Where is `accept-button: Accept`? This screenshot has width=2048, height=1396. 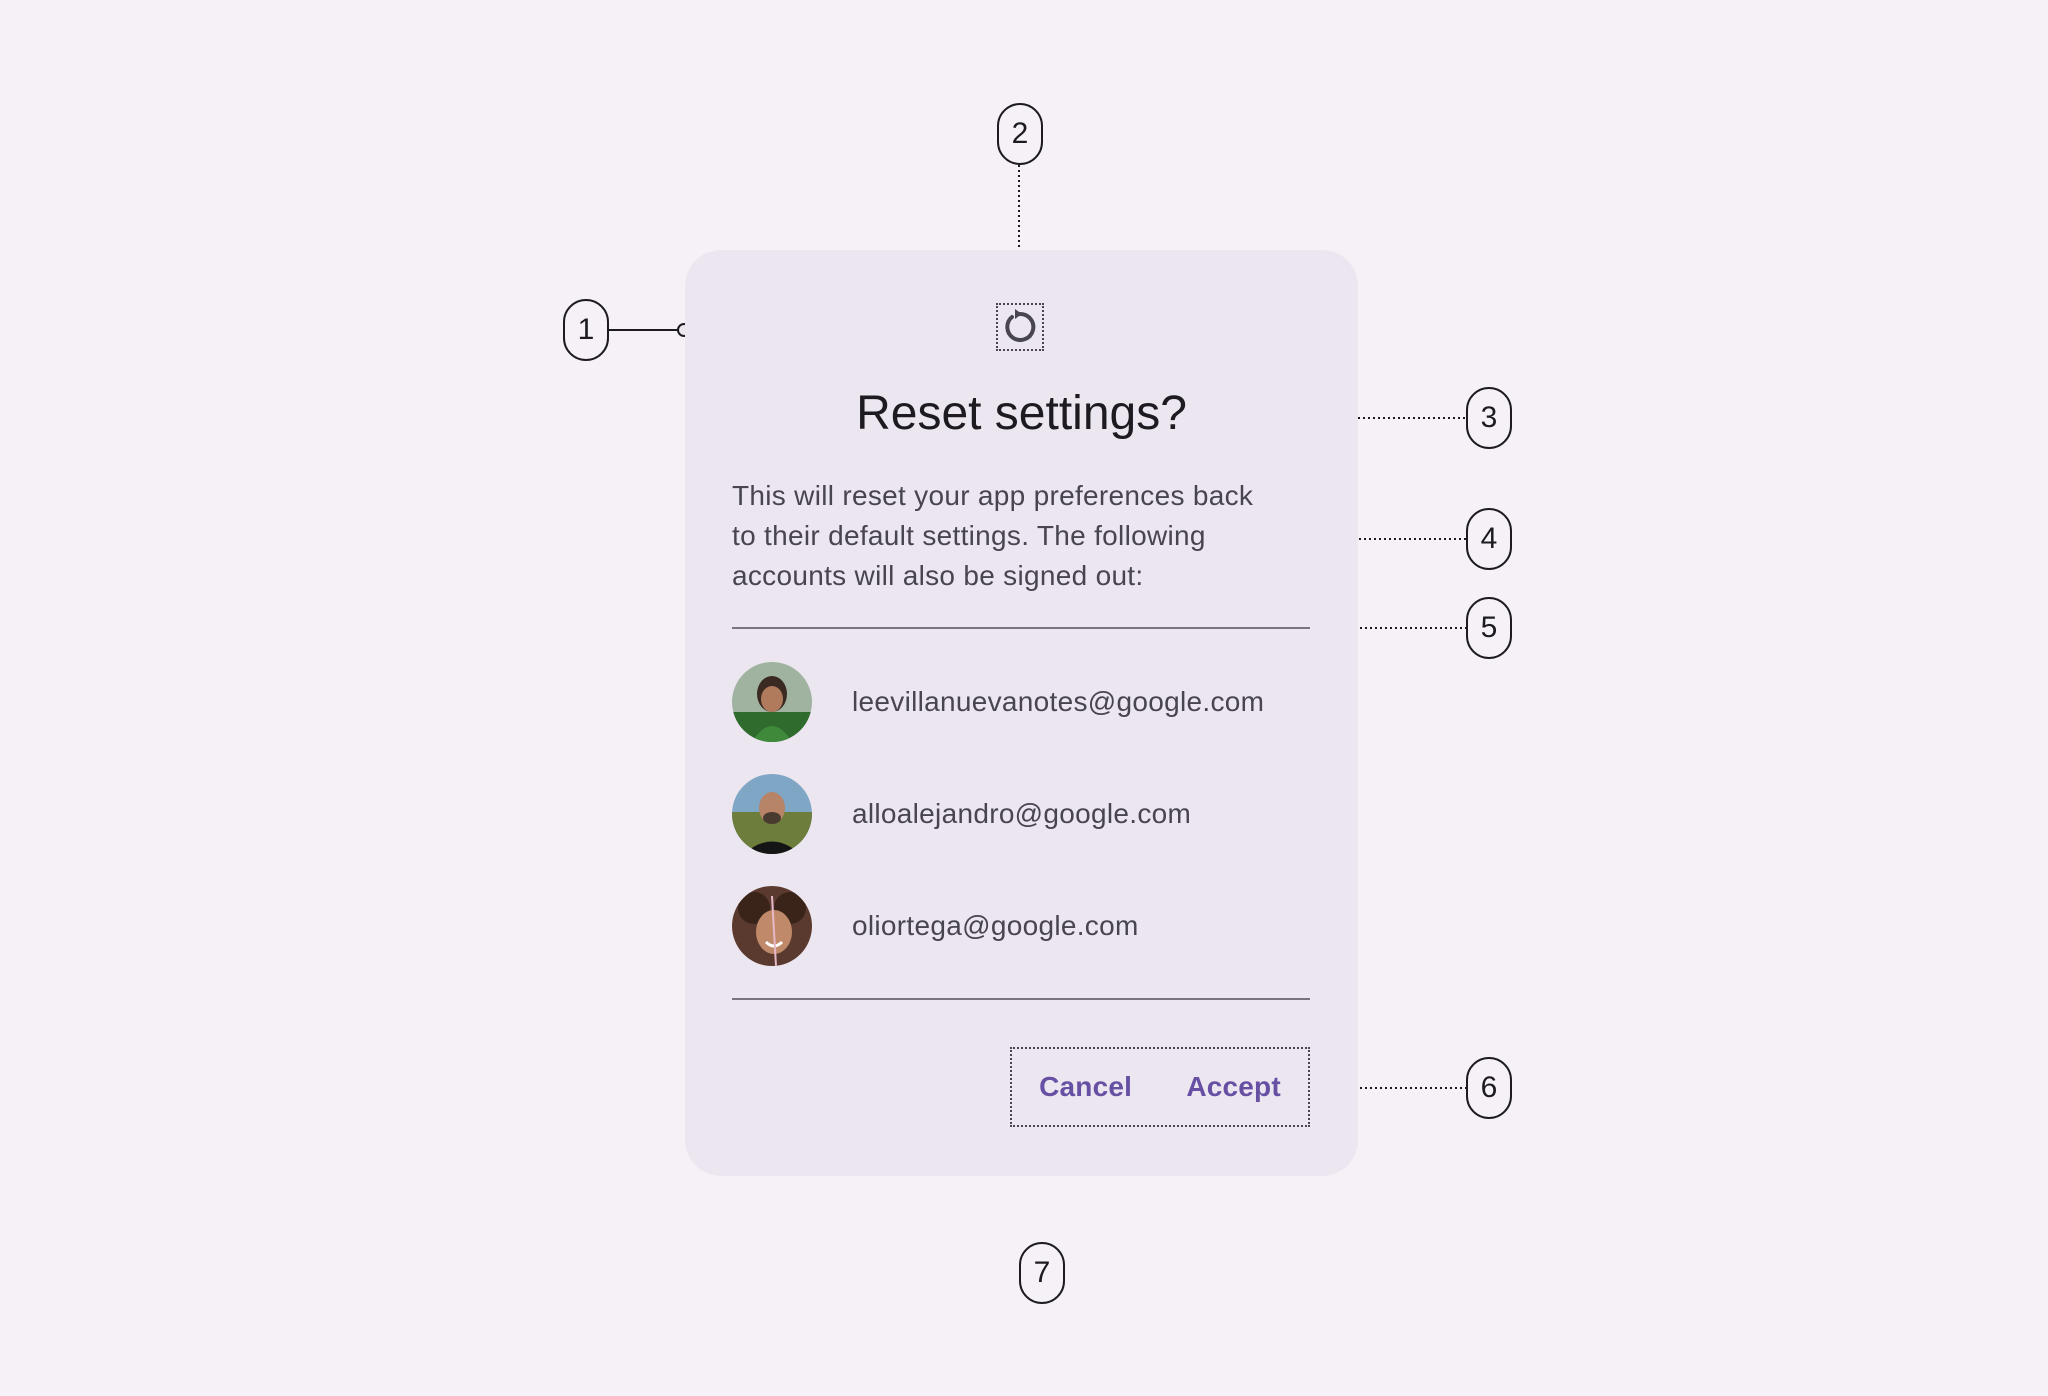 accept-button: Accept is located at coordinates (1233, 1087).